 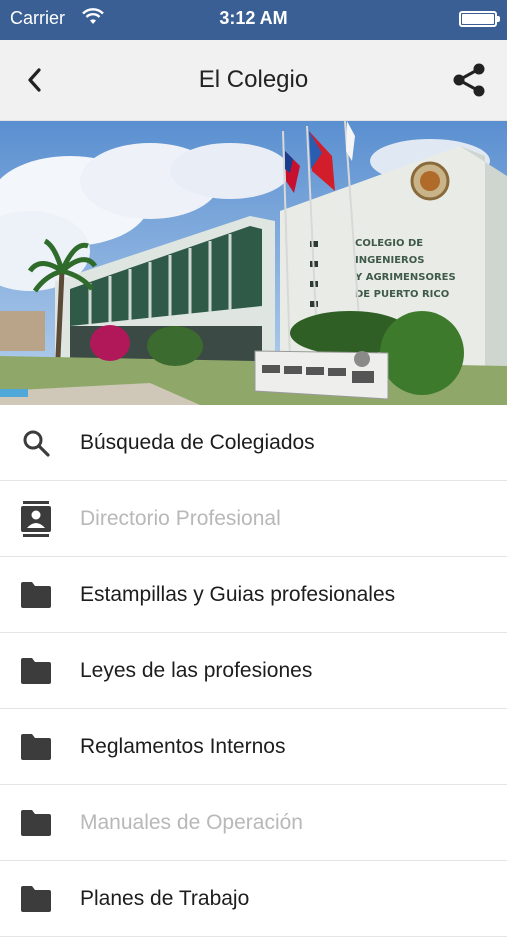 I want to click on clock: 3:12 AM, so click(x=253, y=18).